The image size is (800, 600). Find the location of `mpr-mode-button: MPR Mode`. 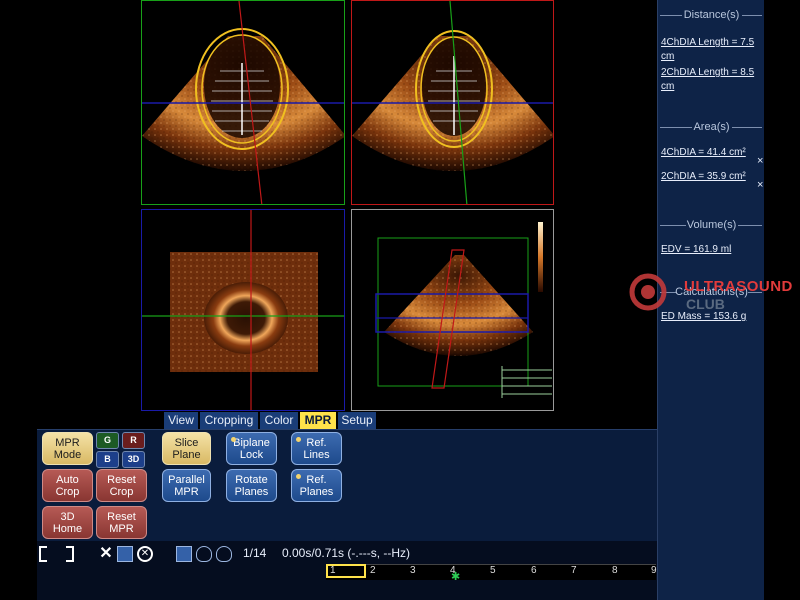

mpr-mode-button: MPR Mode is located at coordinates (67, 448).